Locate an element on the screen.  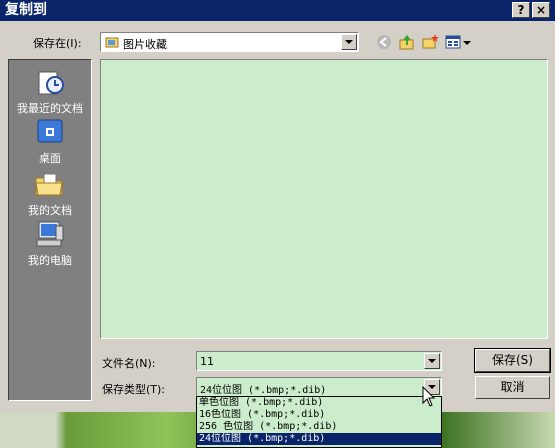
place-label: 桌面 is located at coordinates (50, 158).